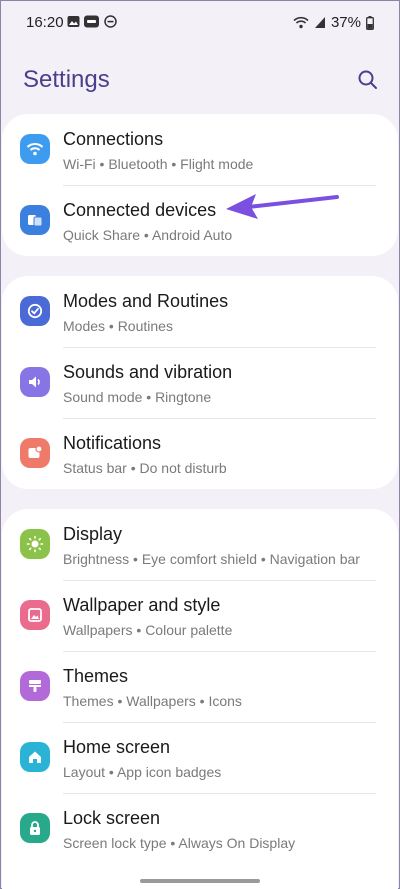 The image size is (400, 889). I want to click on home-icon, so click(35, 757).